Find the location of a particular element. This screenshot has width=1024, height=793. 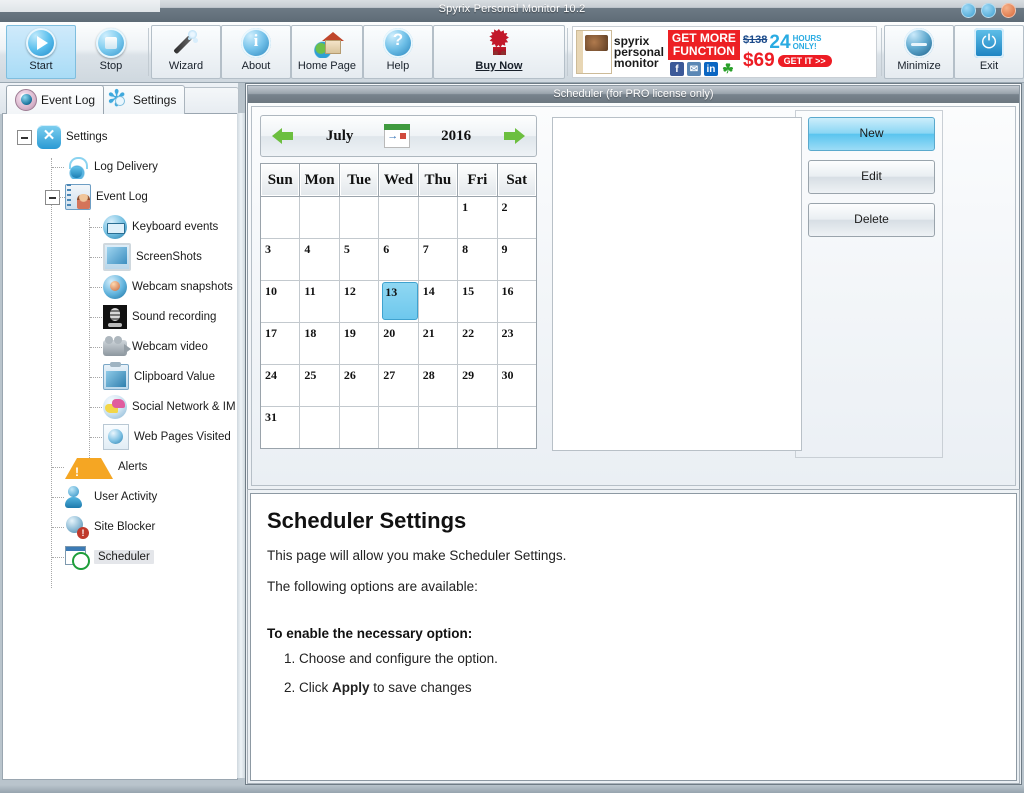

goto-today-icon is located at coordinates (397, 136).